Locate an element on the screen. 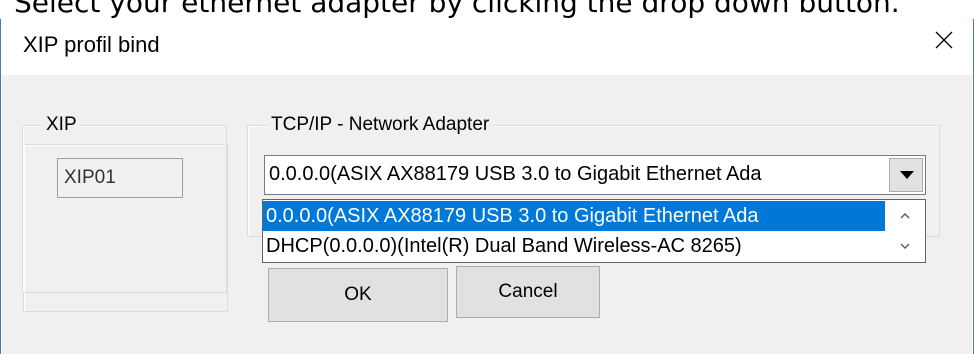 The width and height of the screenshot is (974, 354). dropdown-arrow-icon is located at coordinates (907, 175).